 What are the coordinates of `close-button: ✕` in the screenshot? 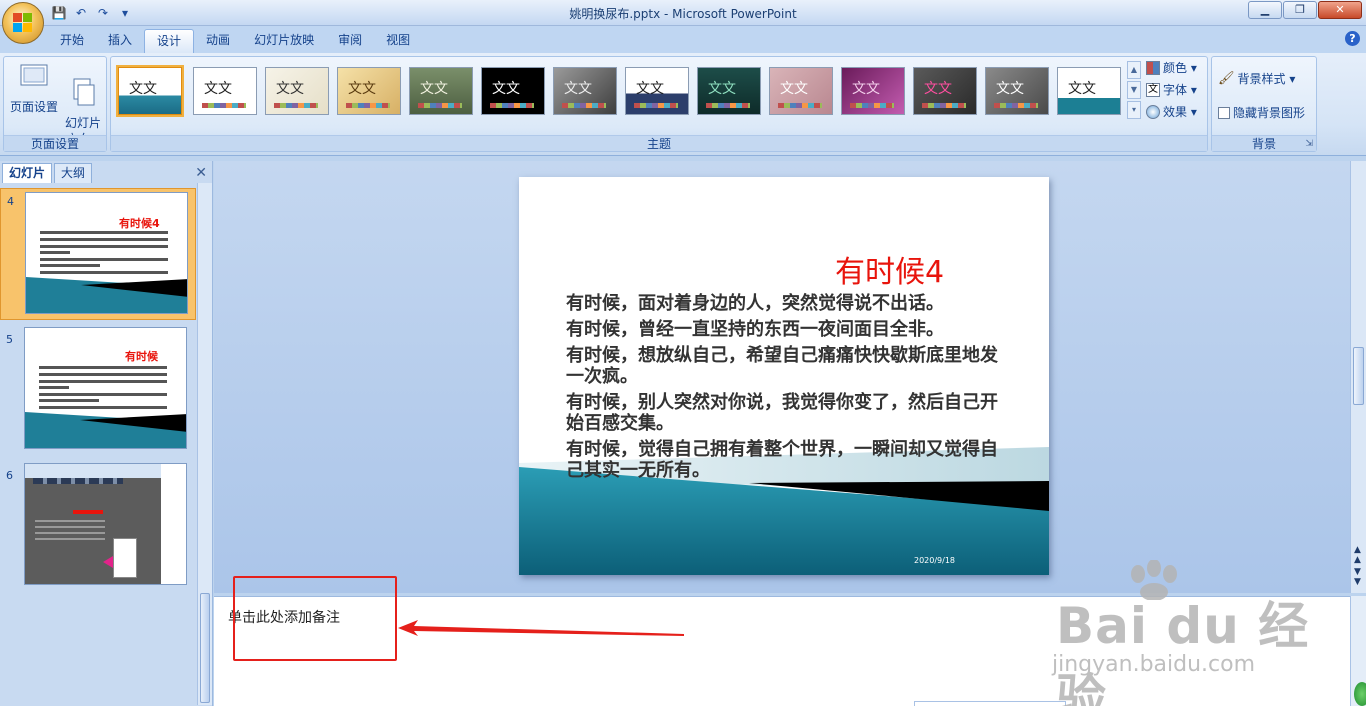 It's located at (1340, 10).